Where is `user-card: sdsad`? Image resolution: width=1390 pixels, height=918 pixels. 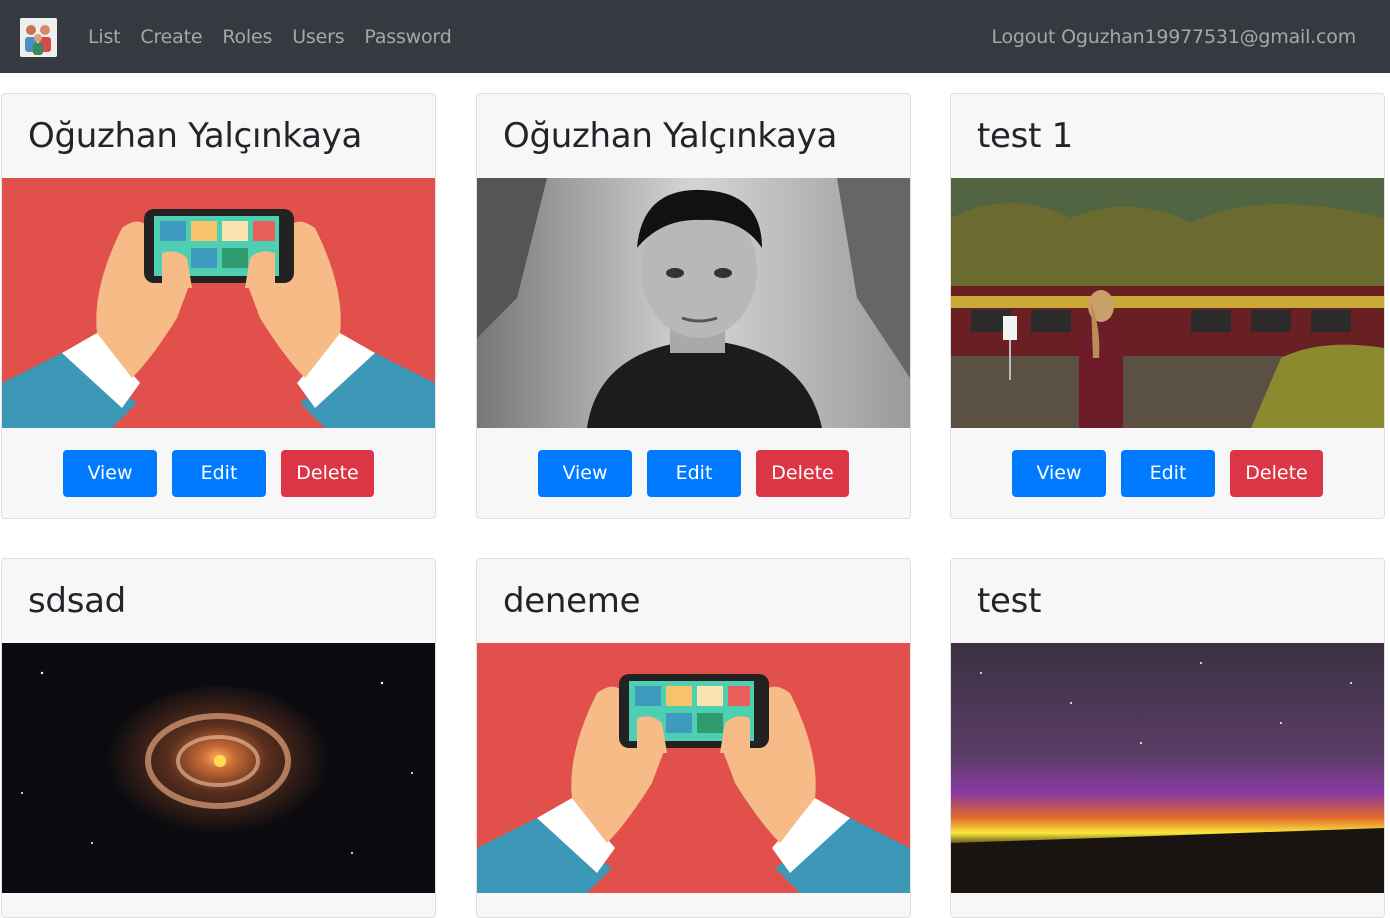
user-card: sdsad is located at coordinates (218, 738).